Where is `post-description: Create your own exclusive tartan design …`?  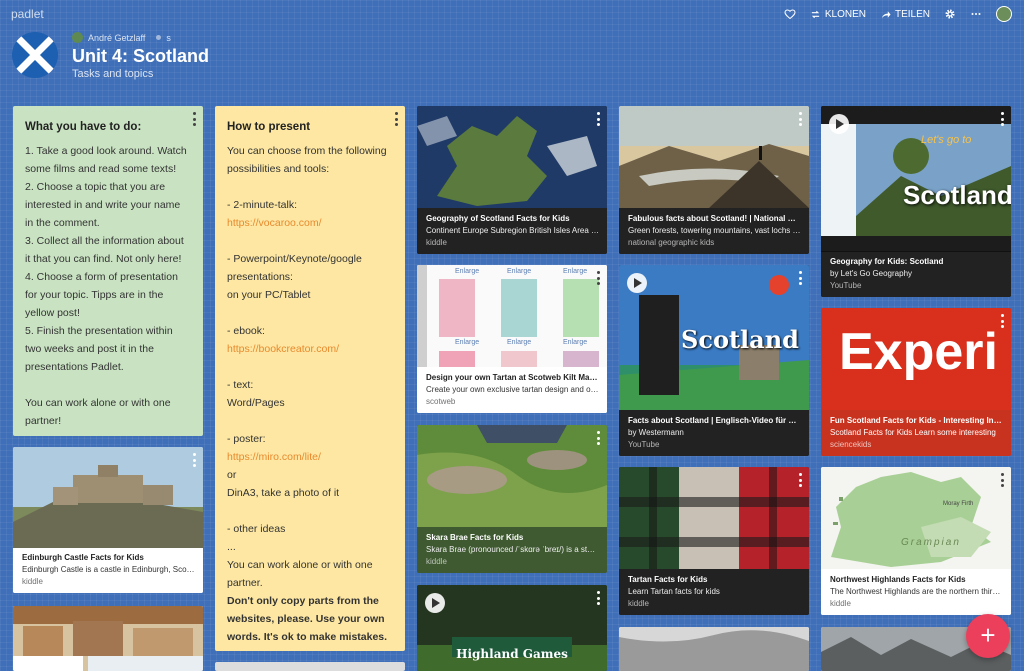
post-description: Create your own exclusive tartan design … is located at coordinates (512, 389).